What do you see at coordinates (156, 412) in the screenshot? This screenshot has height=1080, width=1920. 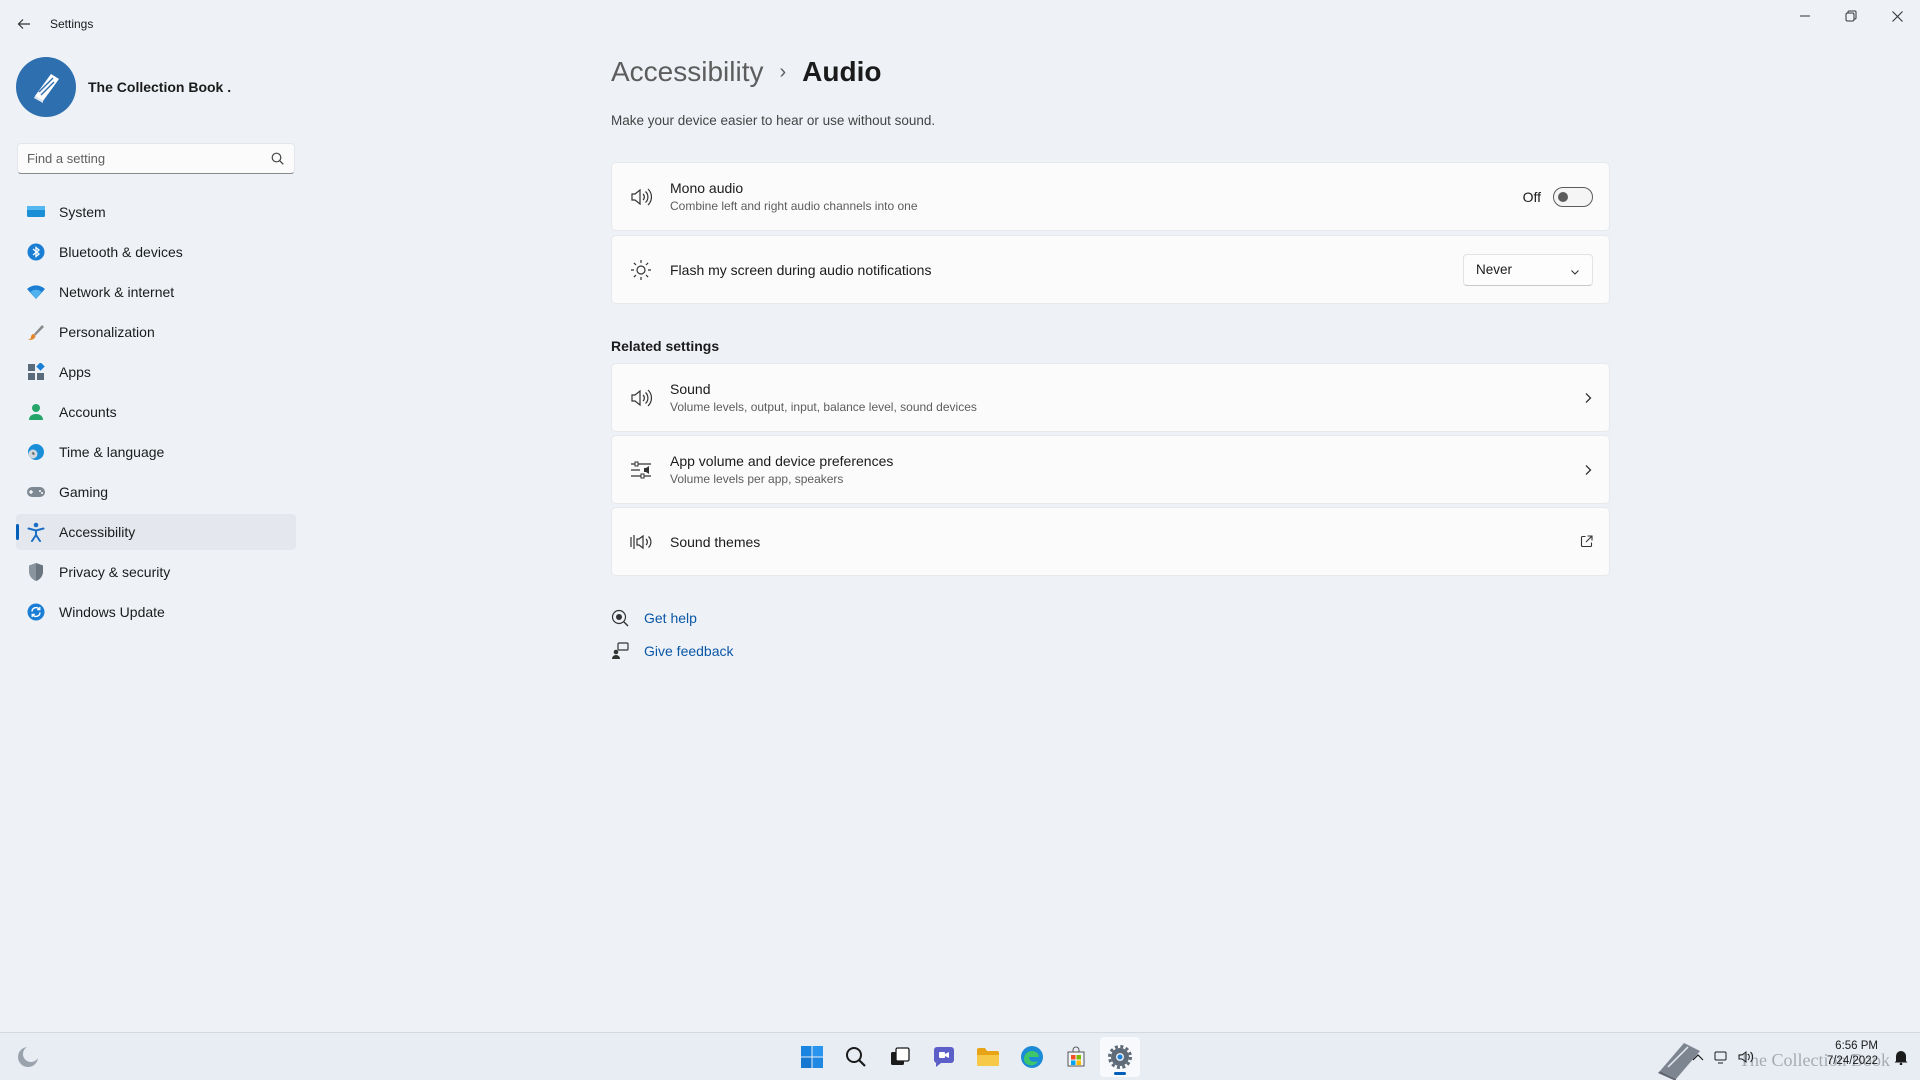 I see `sidebar-item-accounts: Accounts` at bounding box center [156, 412].